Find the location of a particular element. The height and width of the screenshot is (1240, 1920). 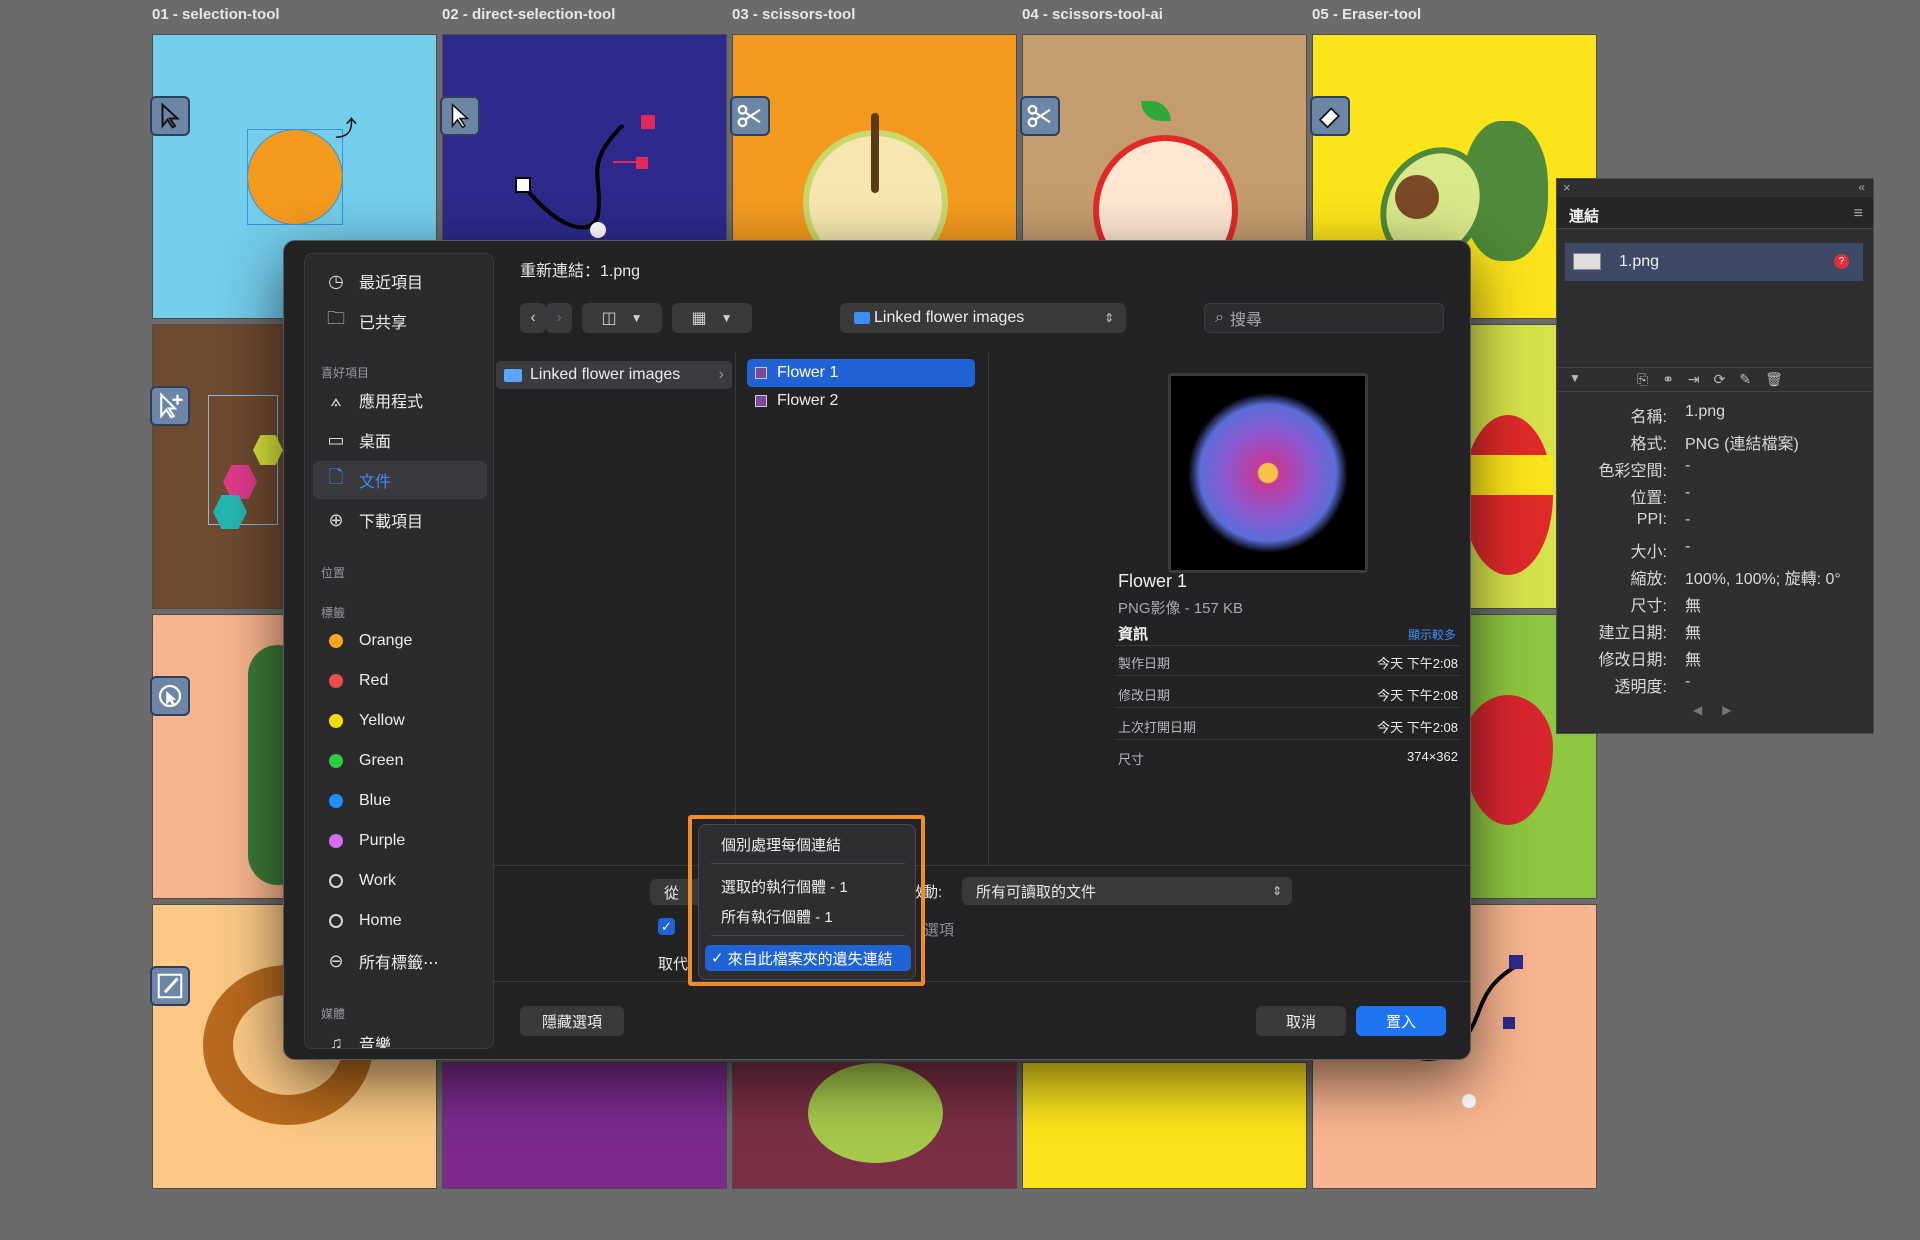

apple-leaf is located at coordinates (1156, 111).